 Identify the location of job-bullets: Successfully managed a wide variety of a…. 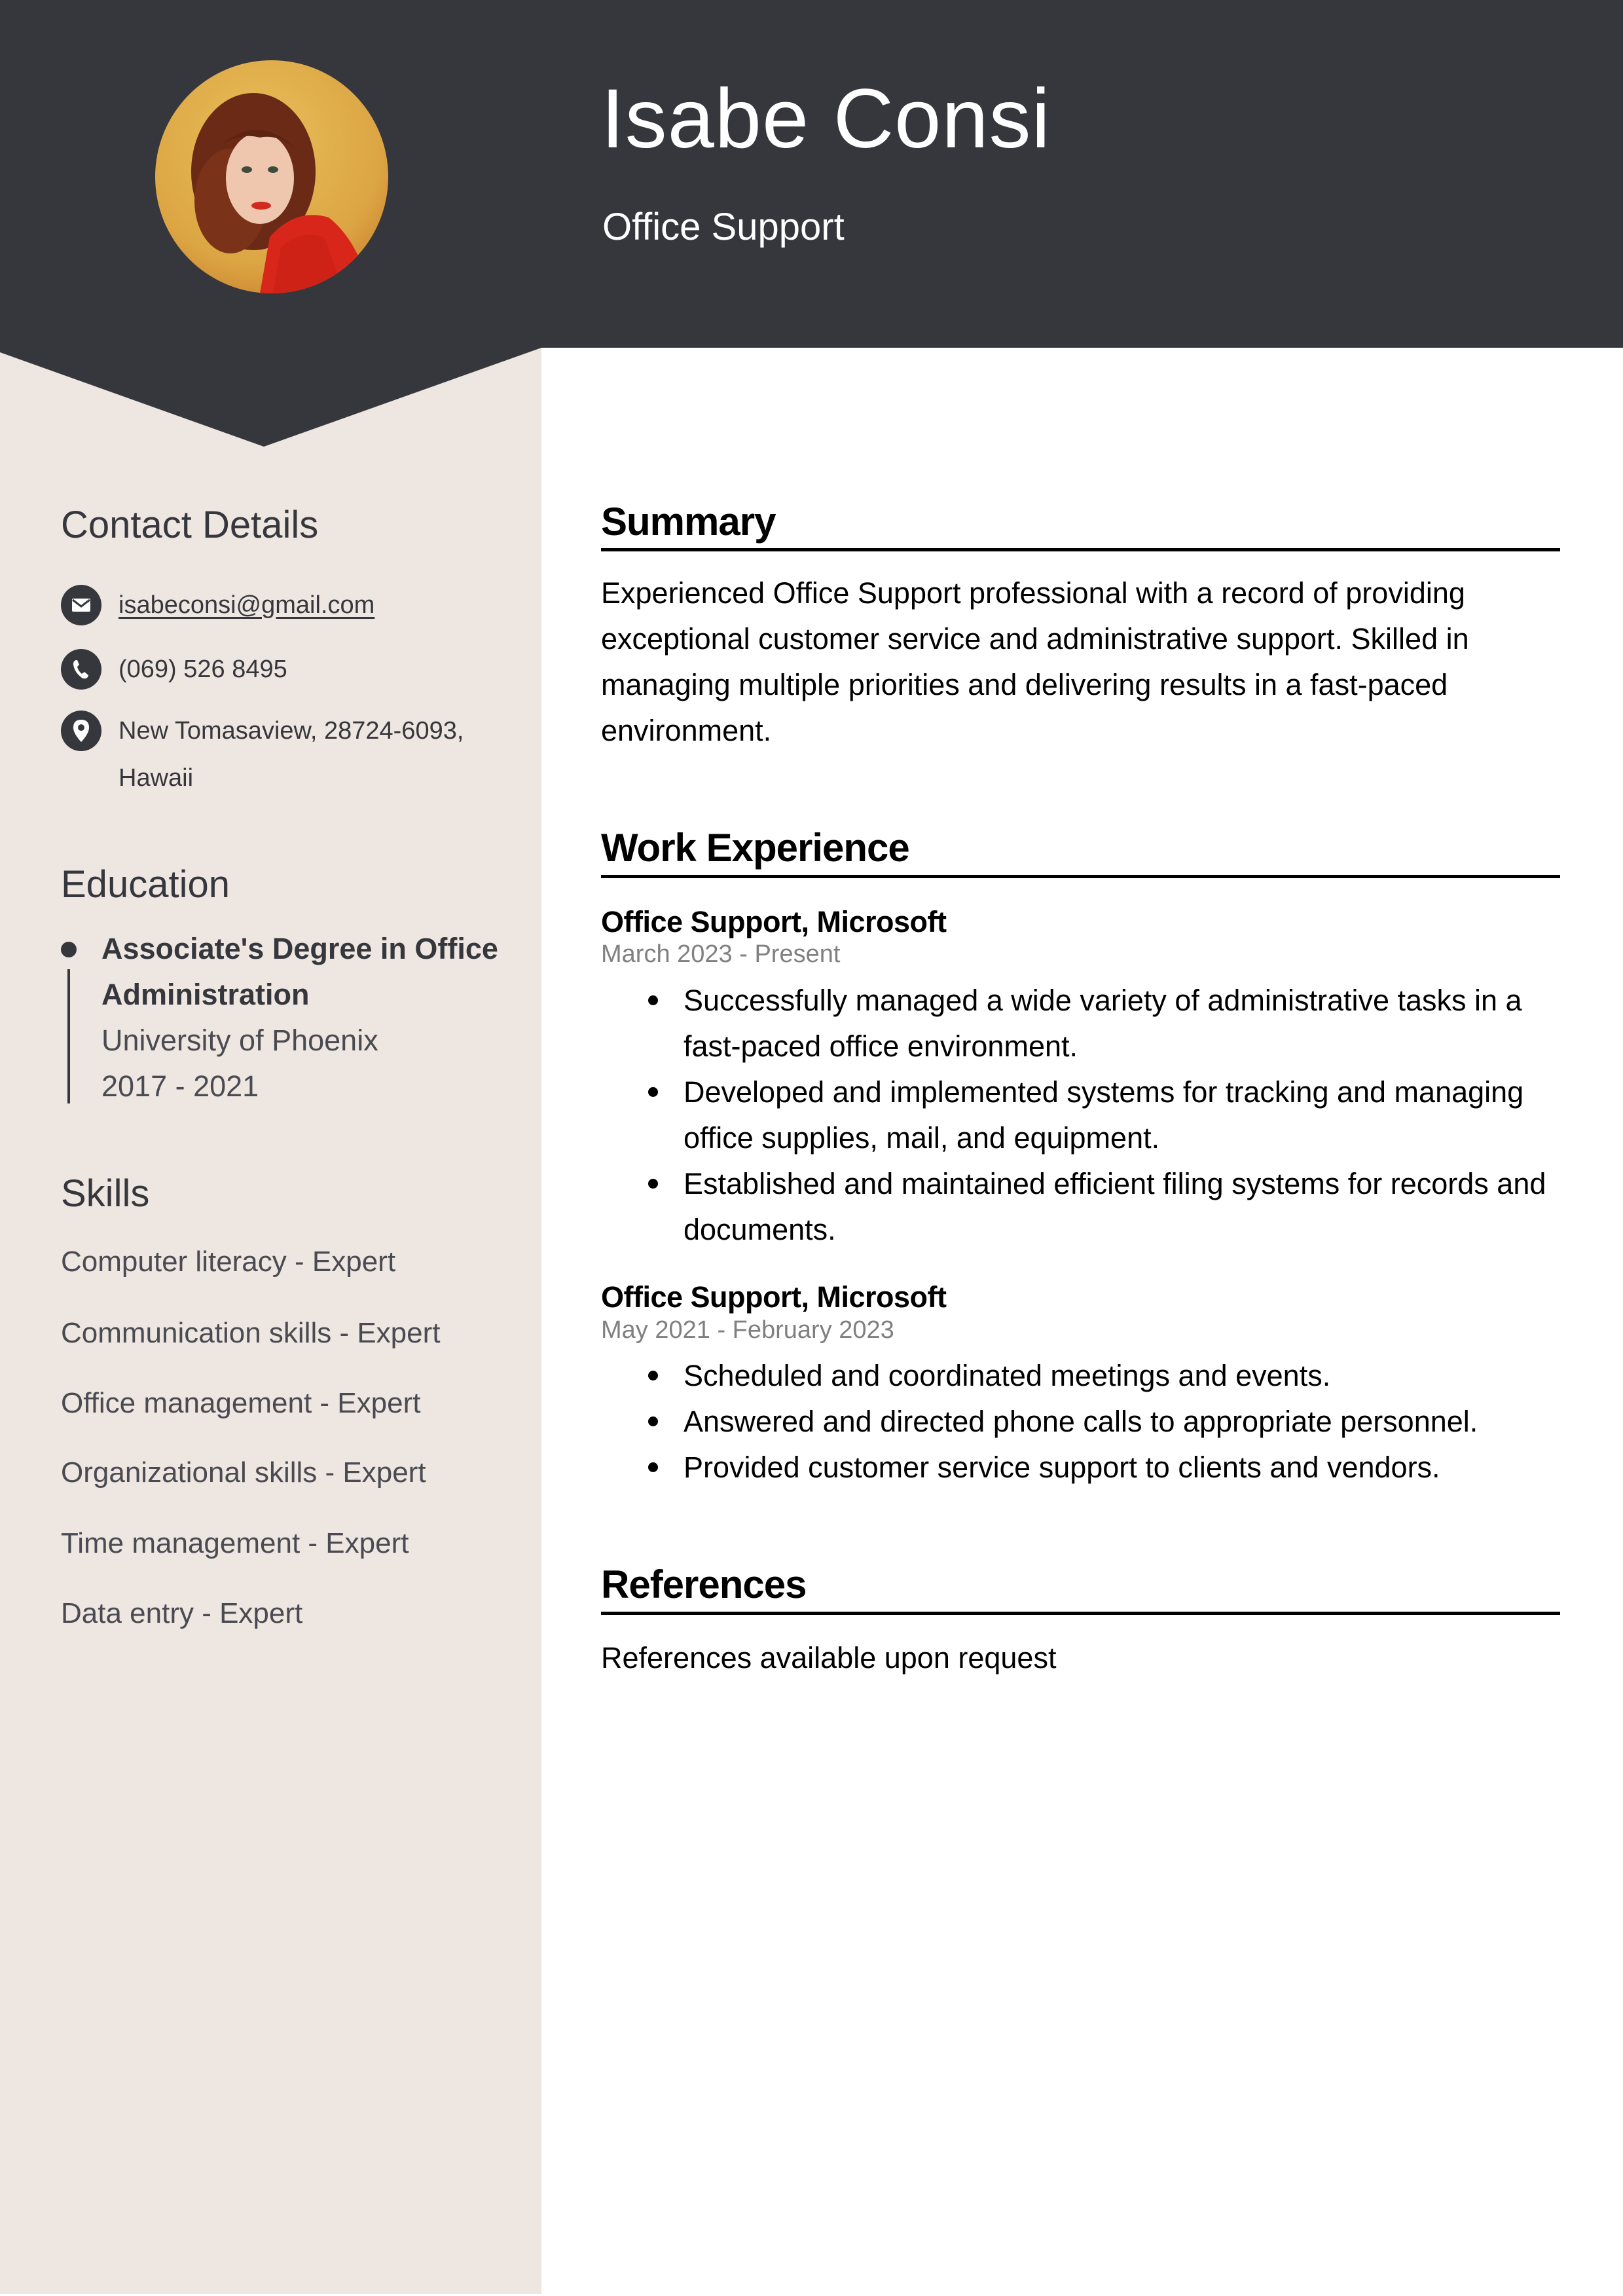
(1080, 1116).